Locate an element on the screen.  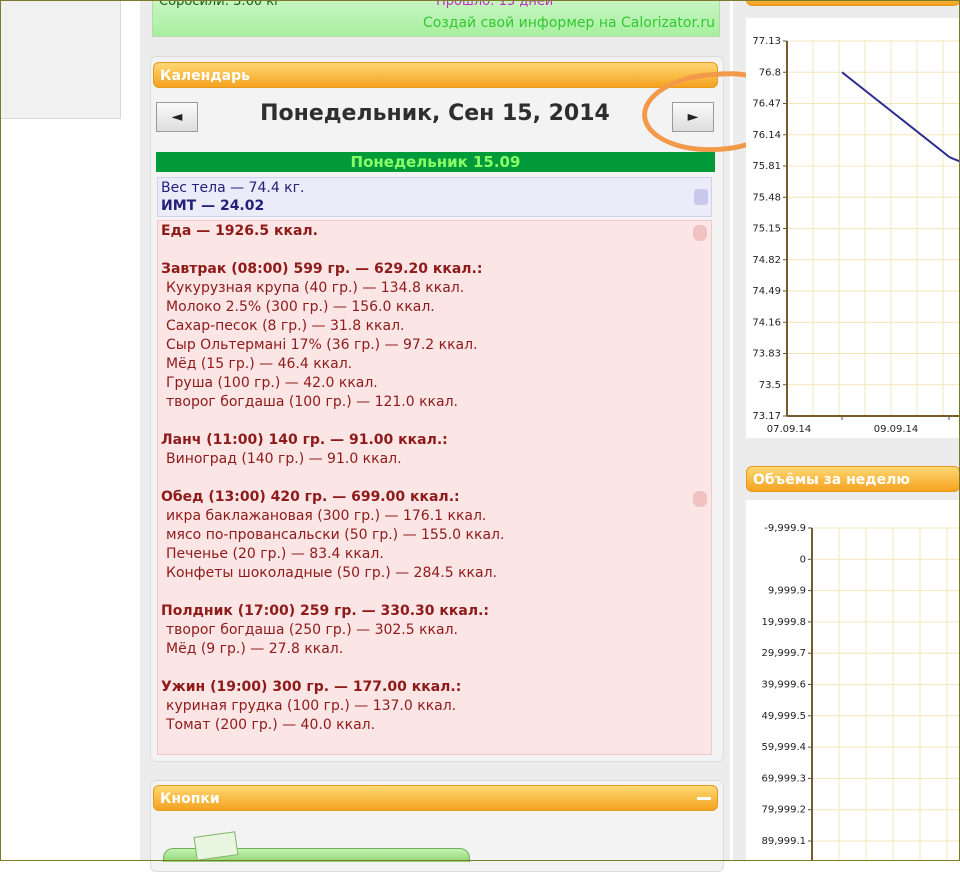
y-tick-label: 73.83 is located at coordinates (766, 354).